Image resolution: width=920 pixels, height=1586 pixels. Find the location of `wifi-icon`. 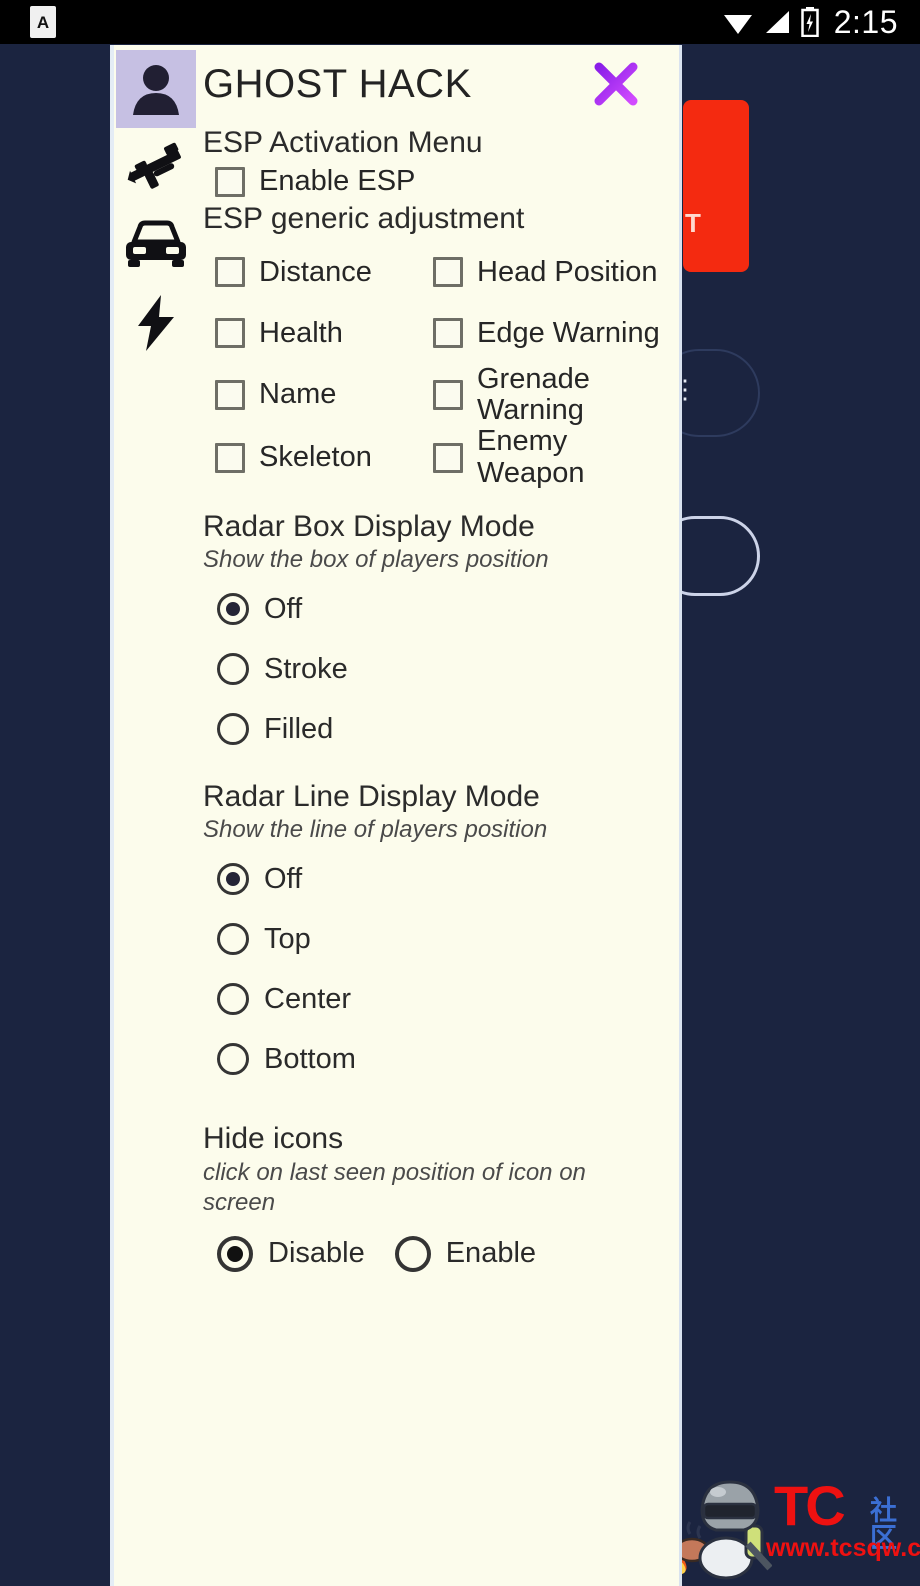

wifi-icon is located at coordinates (738, 22).